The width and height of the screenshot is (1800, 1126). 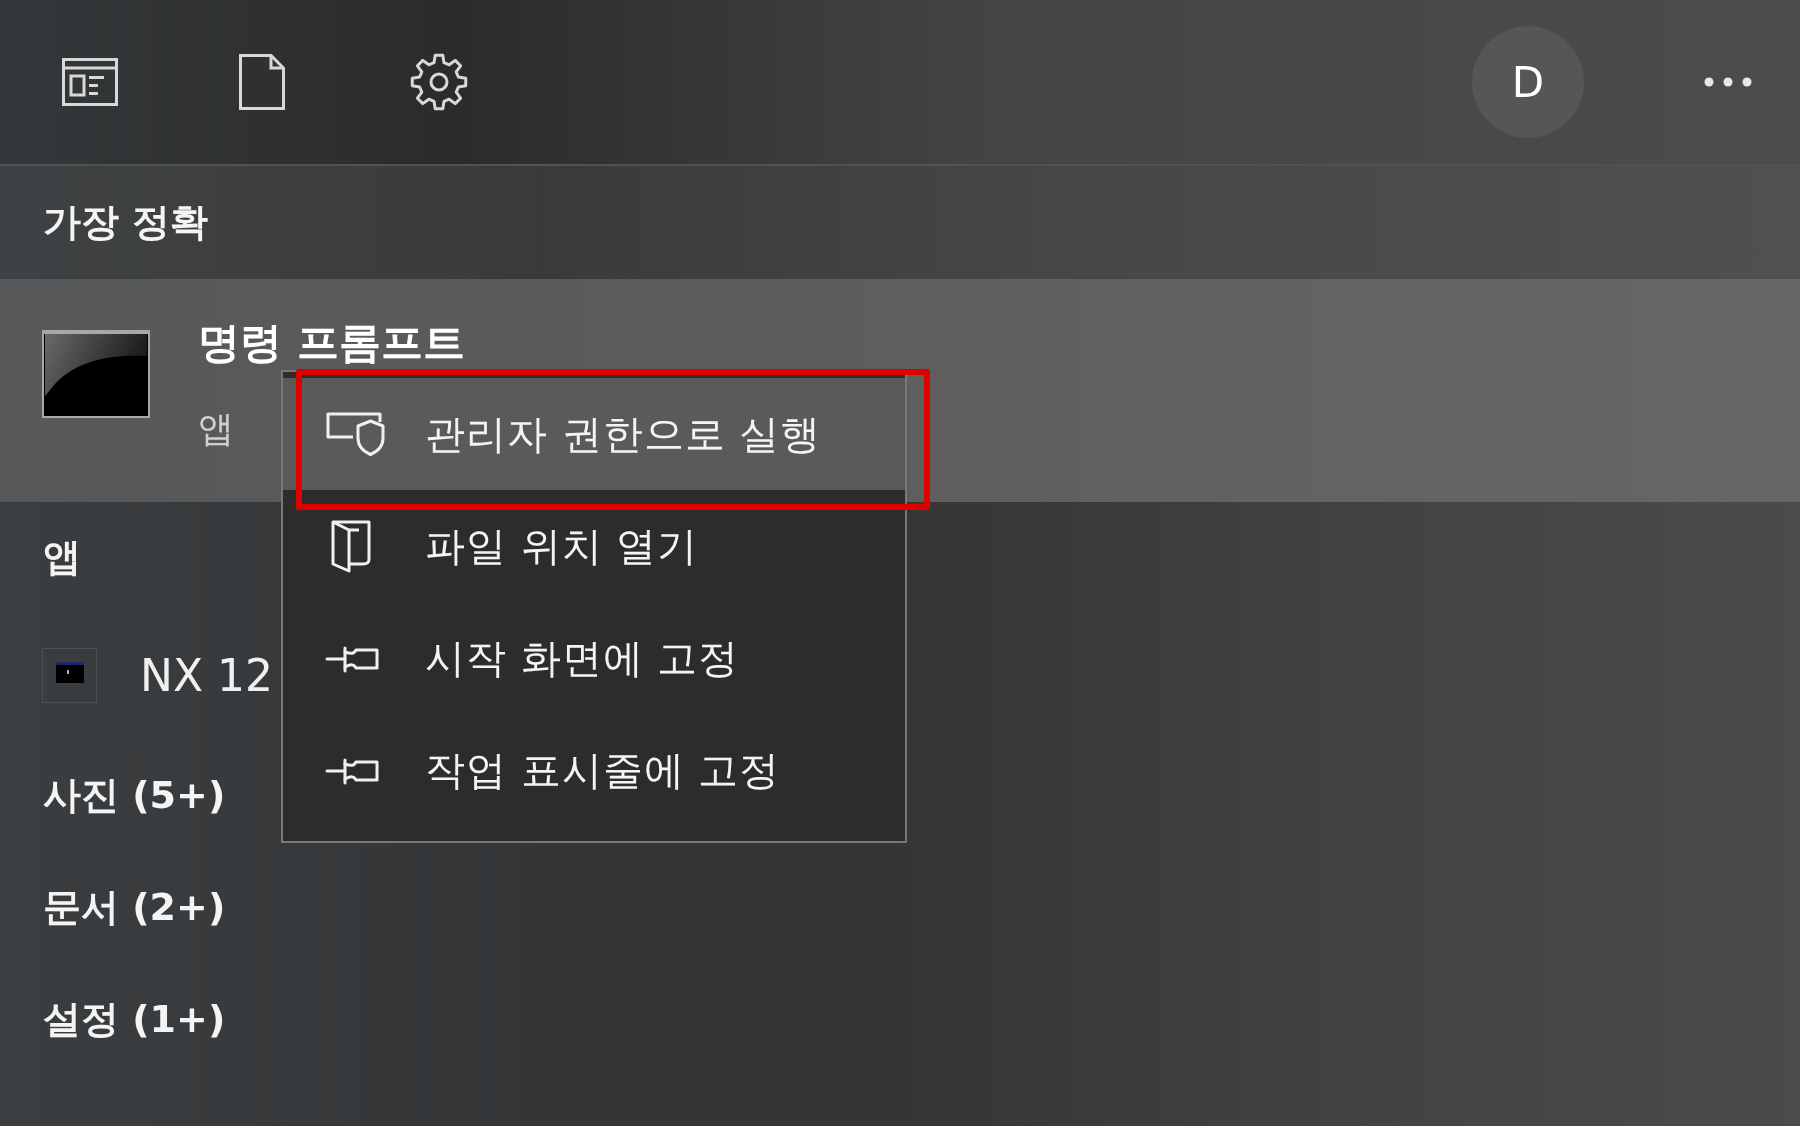 I want to click on news-icon, so click(x=90, y=82).